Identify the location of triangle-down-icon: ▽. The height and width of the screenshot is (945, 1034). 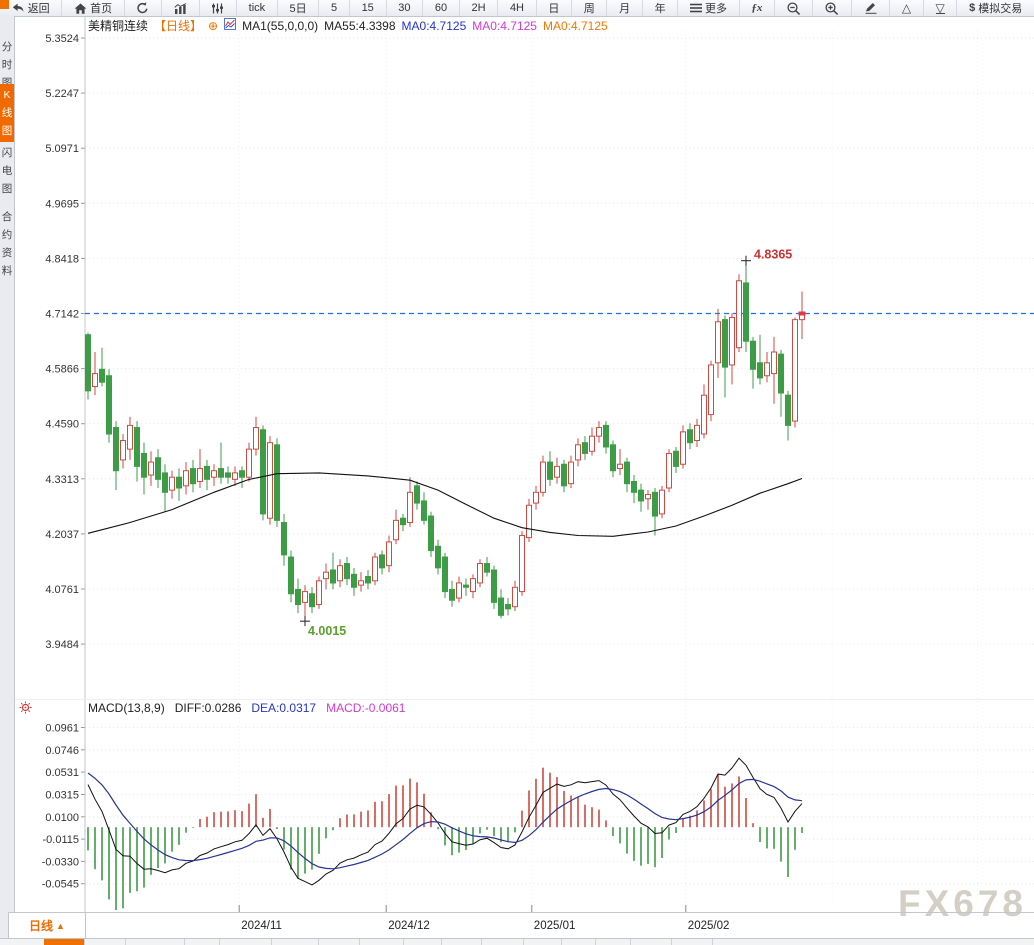
(940, 7).